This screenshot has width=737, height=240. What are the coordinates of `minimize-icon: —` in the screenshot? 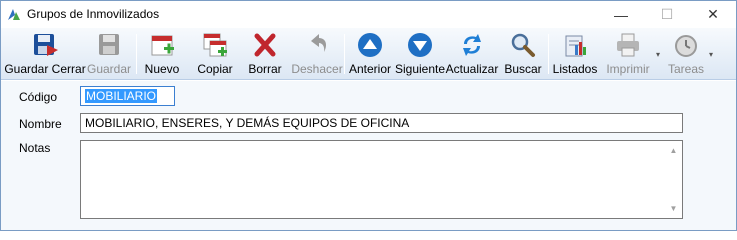 It's located at (621, 14).